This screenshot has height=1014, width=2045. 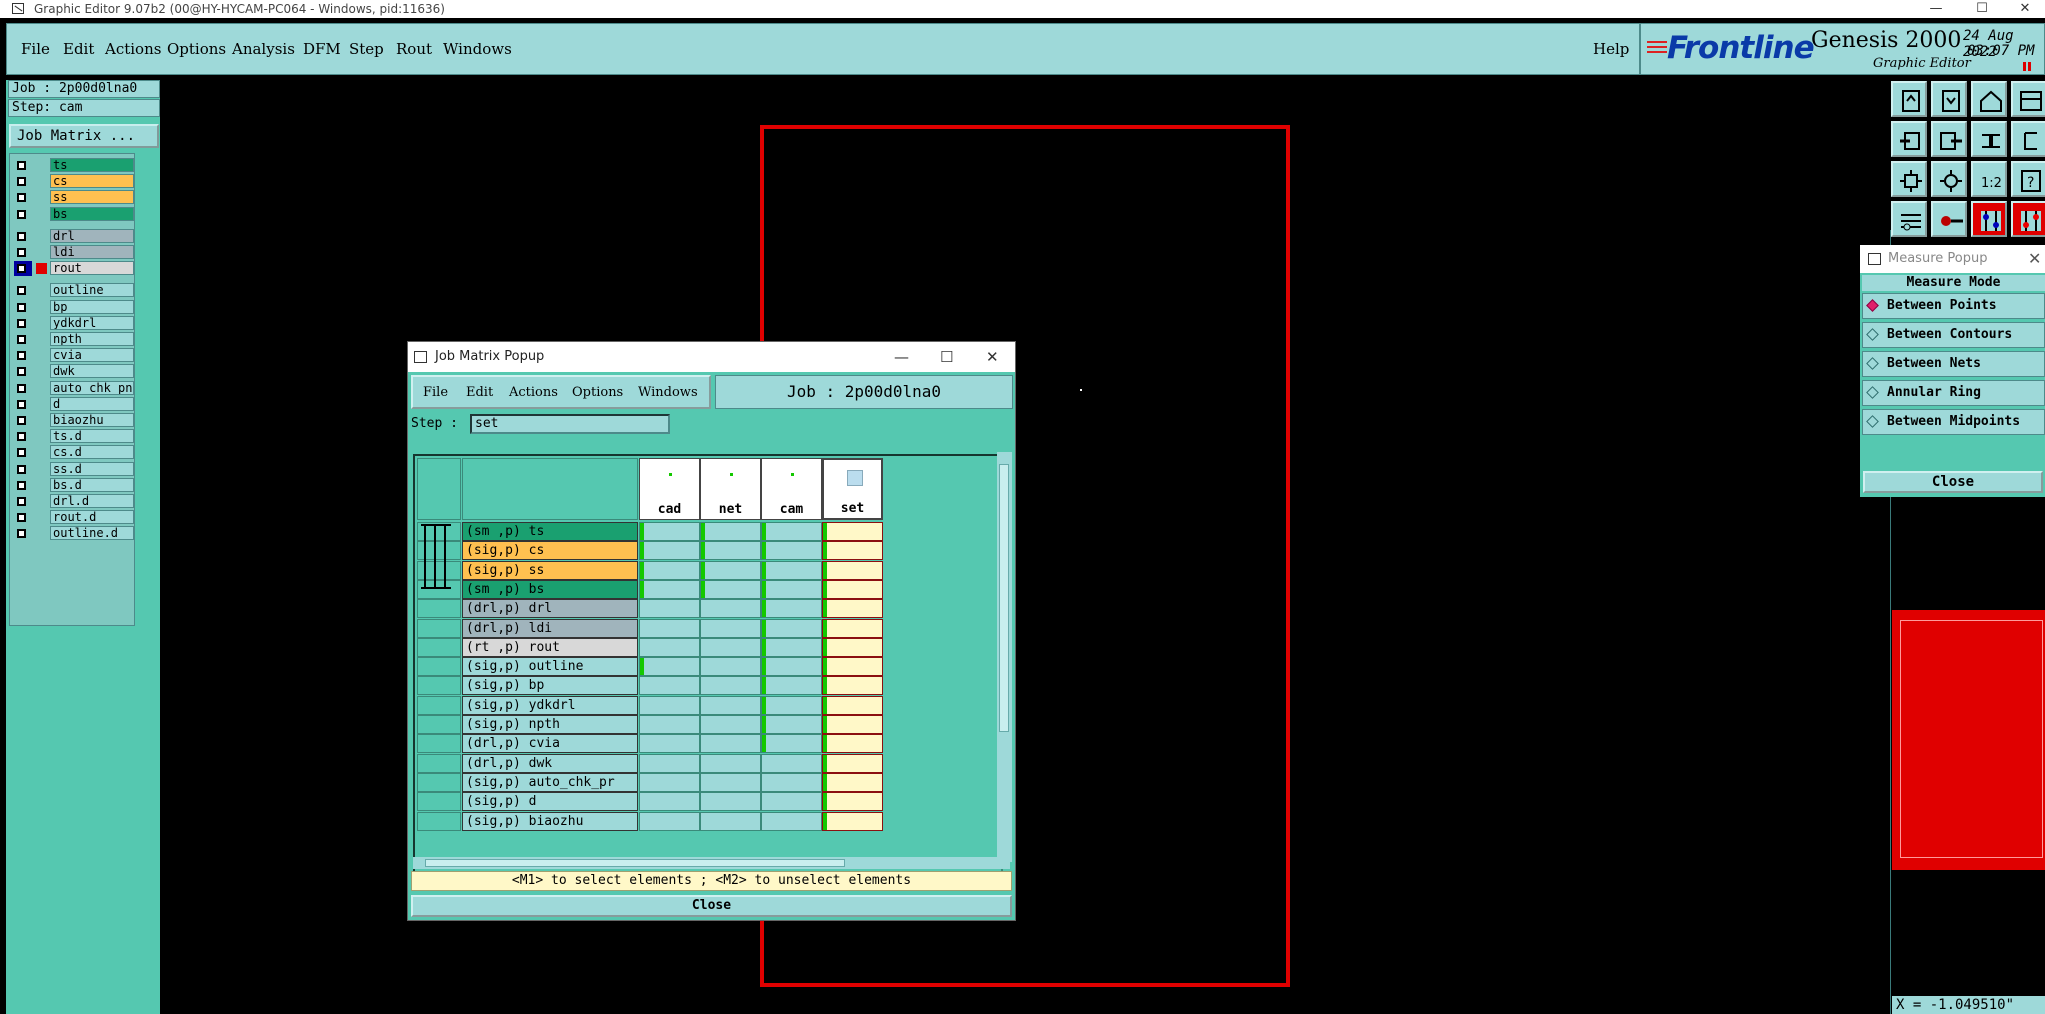 What do you see at coordinates (92, 355) in the screenshot?
I see `layer-name: cvia` at bounding box center [92, 355].